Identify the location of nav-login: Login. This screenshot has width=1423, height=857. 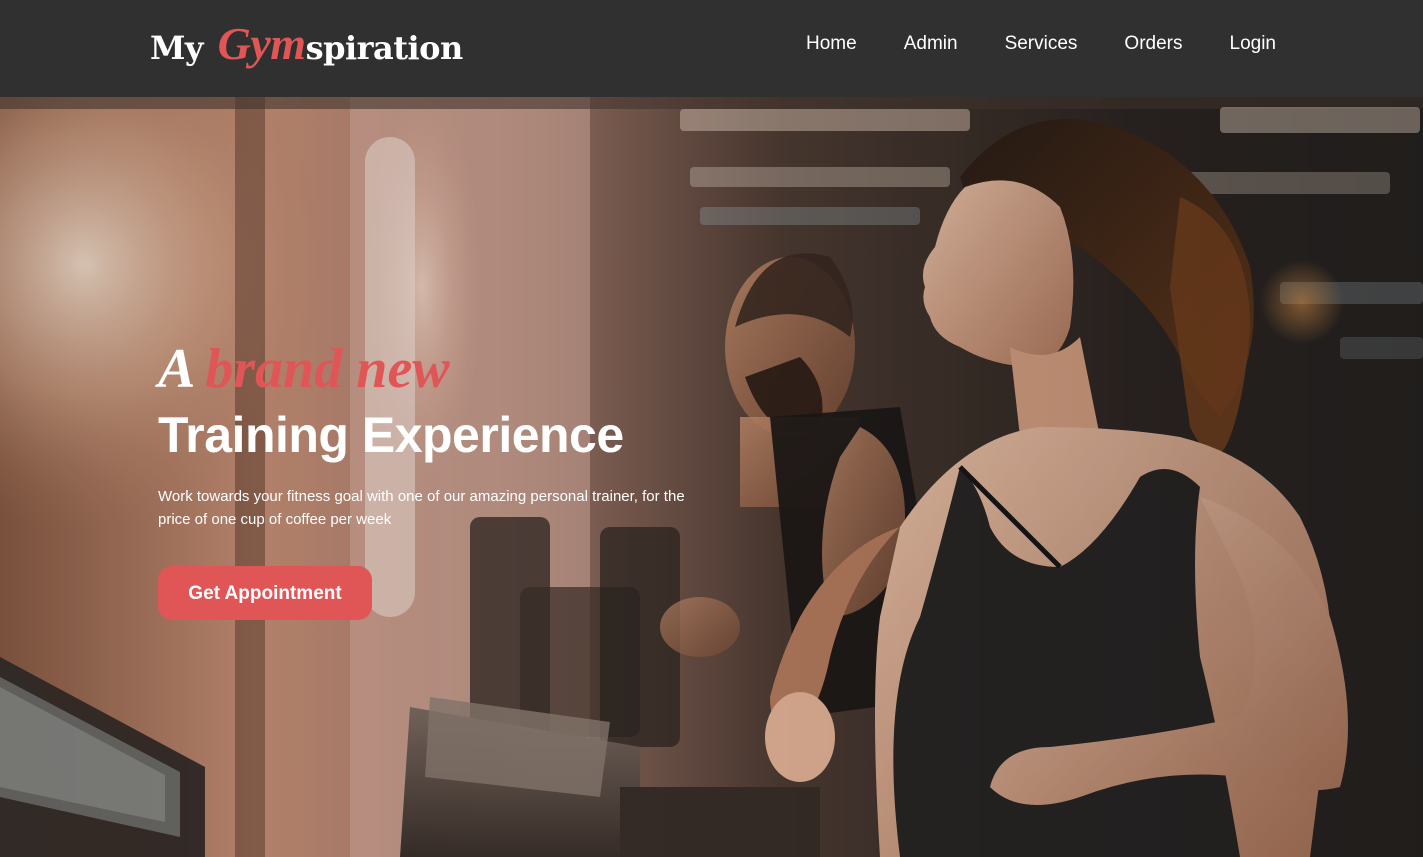
(1253, 44).